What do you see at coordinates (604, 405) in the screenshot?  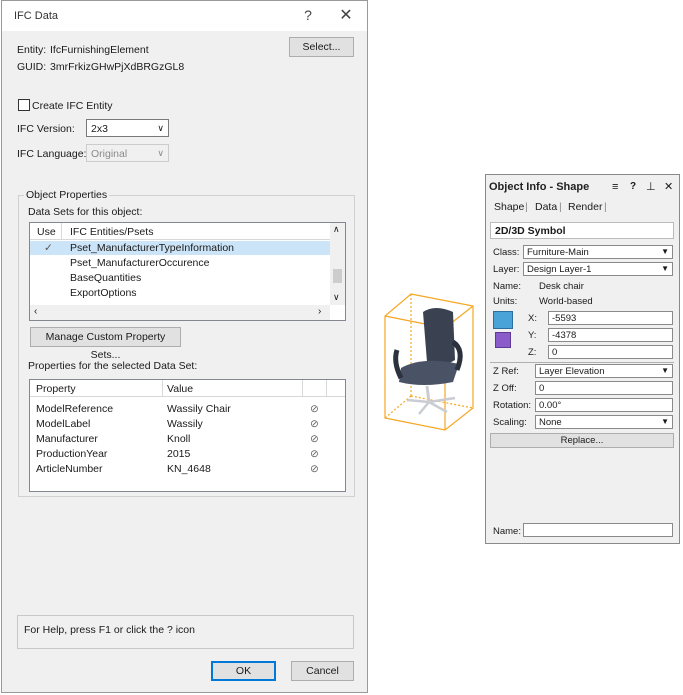 I see `rotation-field: 0.00°` at bounding box center [604, 405].